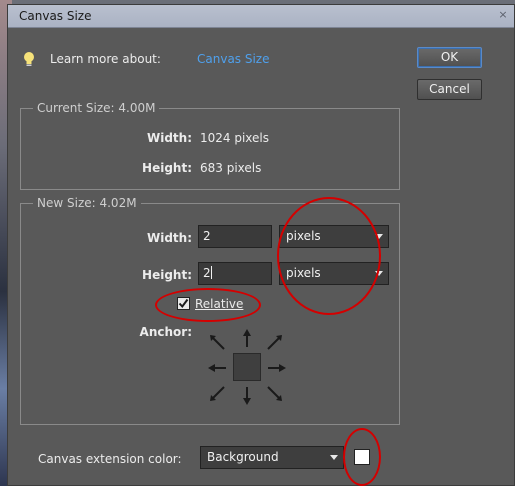 This screenshot has width=515, height=486. Describe the element at coordinates (217, 342) in the screenshot. I see `arrow-up-left-icon` at that location.